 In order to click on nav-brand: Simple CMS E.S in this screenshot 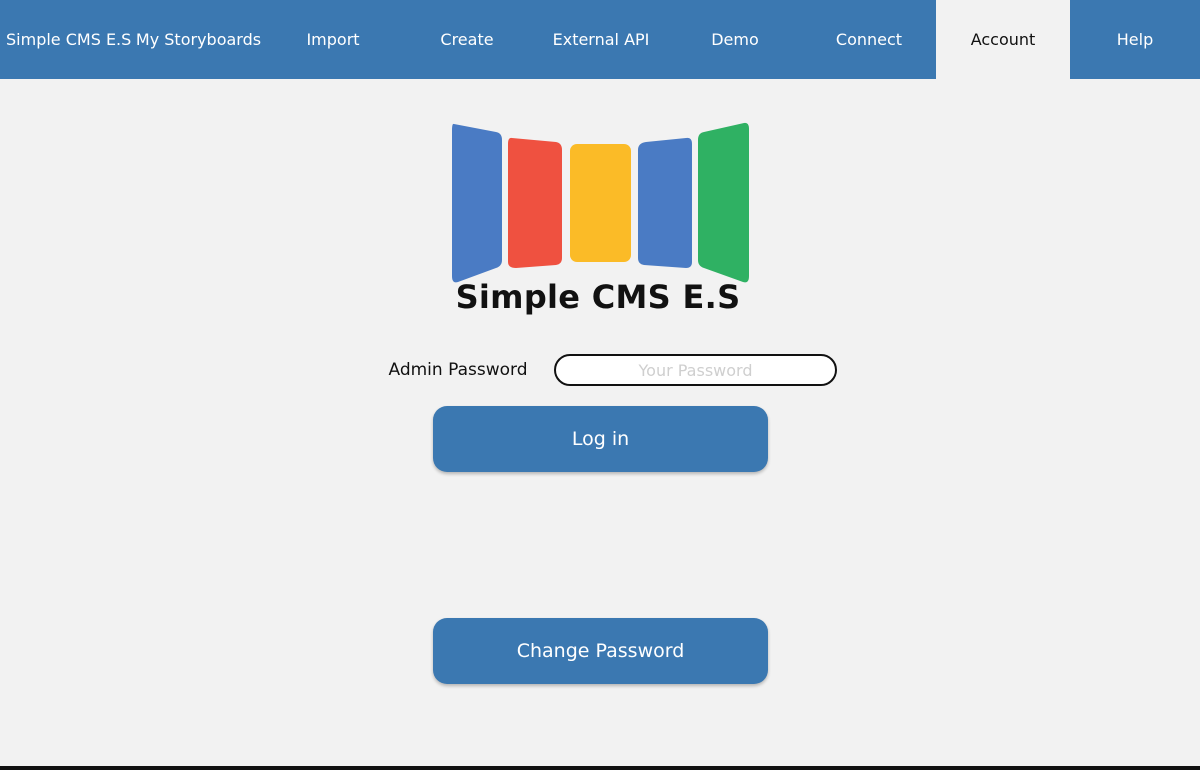, I will do `click(66, 39)`.